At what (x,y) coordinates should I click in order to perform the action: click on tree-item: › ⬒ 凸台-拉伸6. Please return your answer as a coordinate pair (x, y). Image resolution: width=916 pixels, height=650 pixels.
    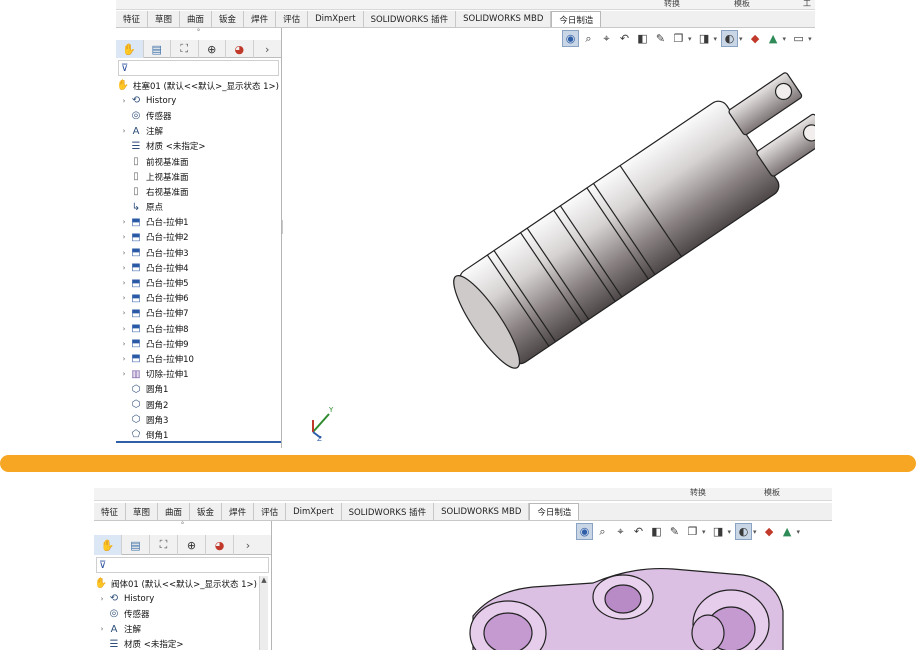
    Looking at the image, I should click on (198, 298).